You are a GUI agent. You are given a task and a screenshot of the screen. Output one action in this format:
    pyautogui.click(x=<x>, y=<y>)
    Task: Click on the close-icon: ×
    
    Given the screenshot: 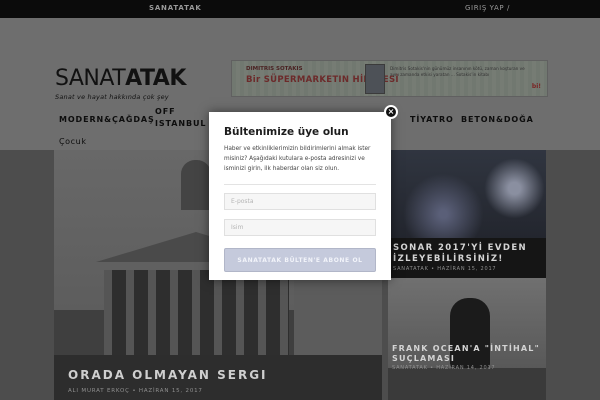 What is the action you would take?
    pyautogui.click(x=391, y=112)
    